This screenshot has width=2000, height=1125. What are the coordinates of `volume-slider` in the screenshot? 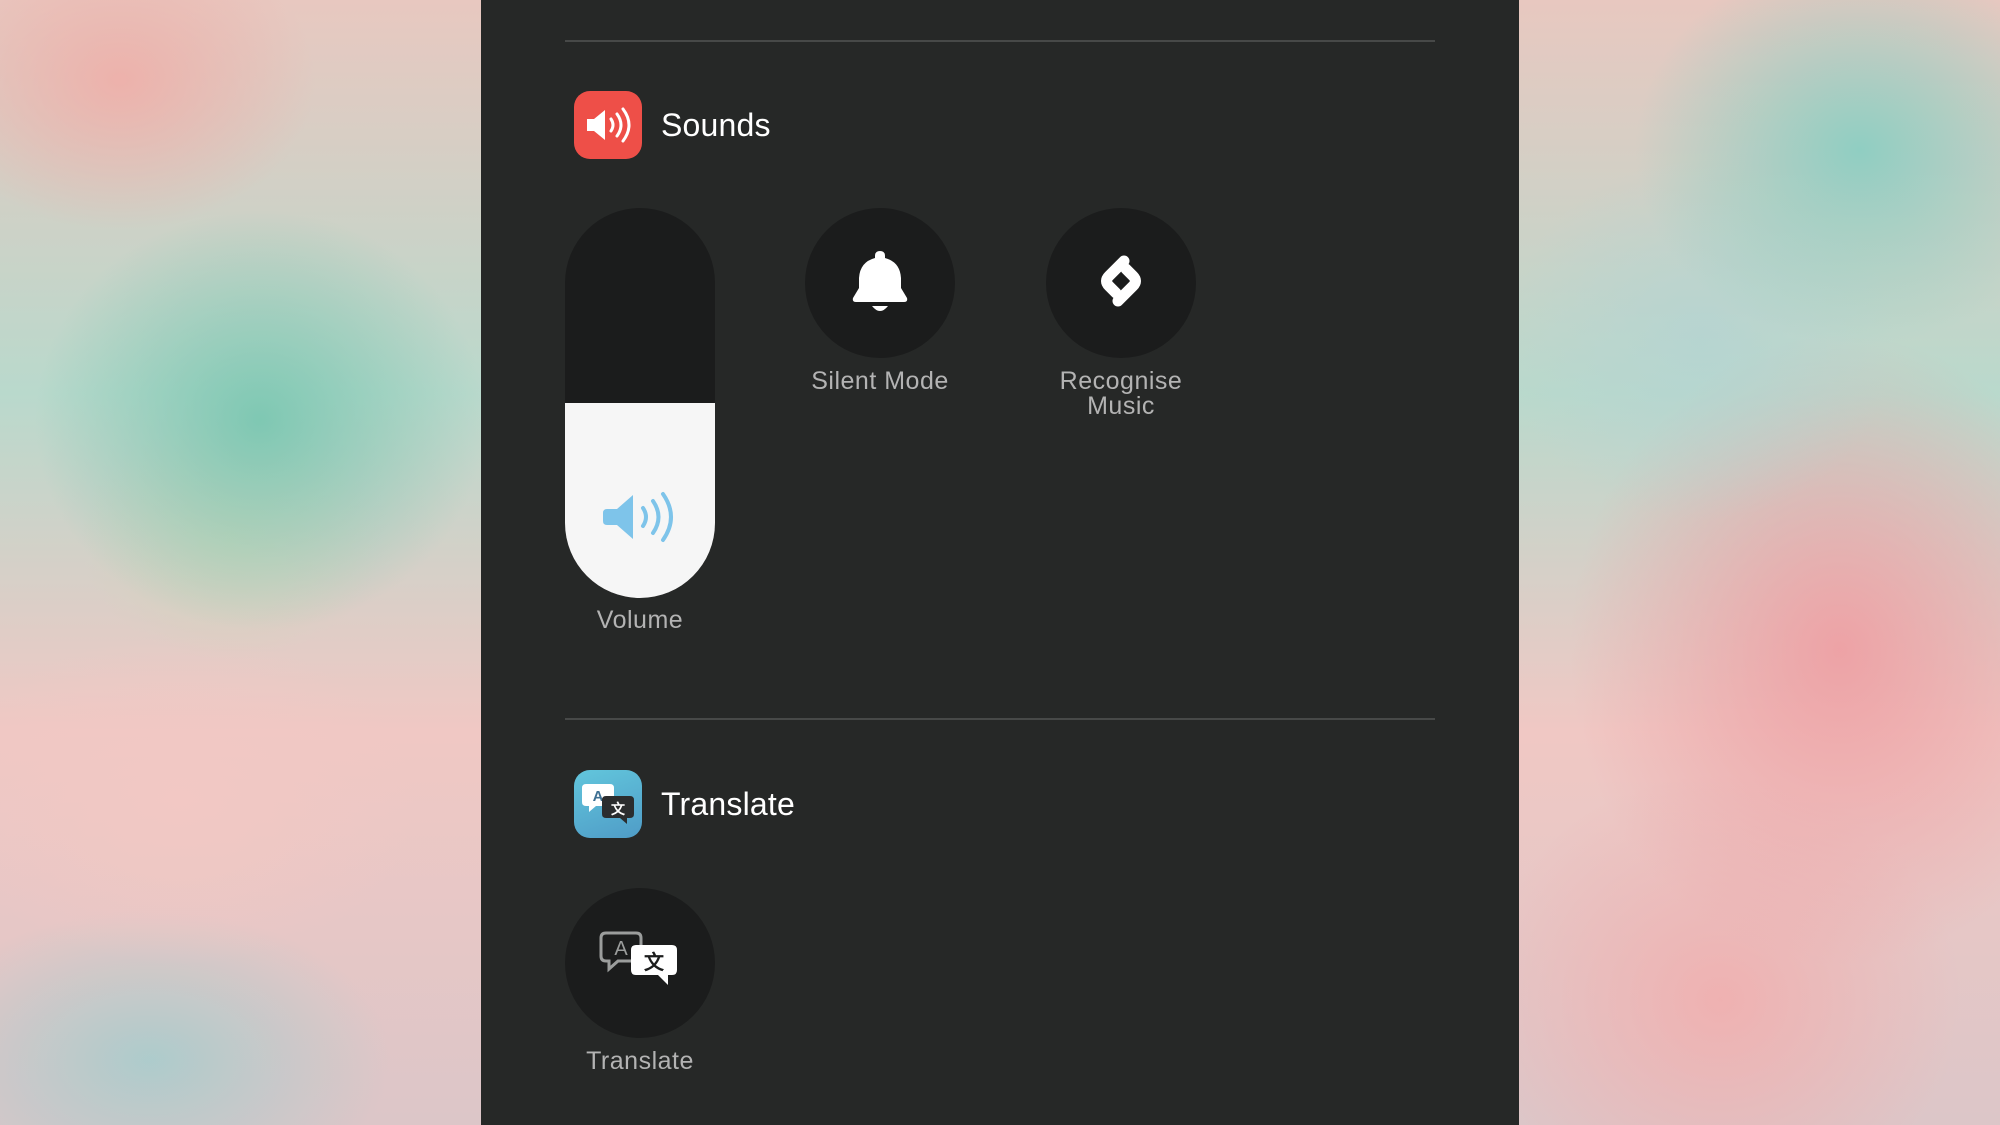 It's located at (640, 403).